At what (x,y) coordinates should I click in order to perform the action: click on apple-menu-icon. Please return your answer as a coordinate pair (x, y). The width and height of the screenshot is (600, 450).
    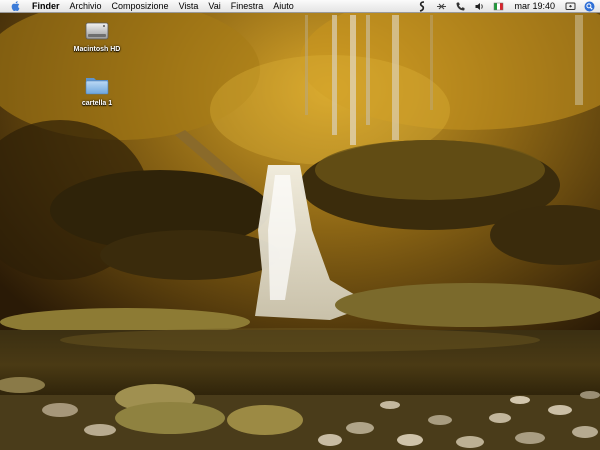
    Looking at the image, I should click on (16, 6).